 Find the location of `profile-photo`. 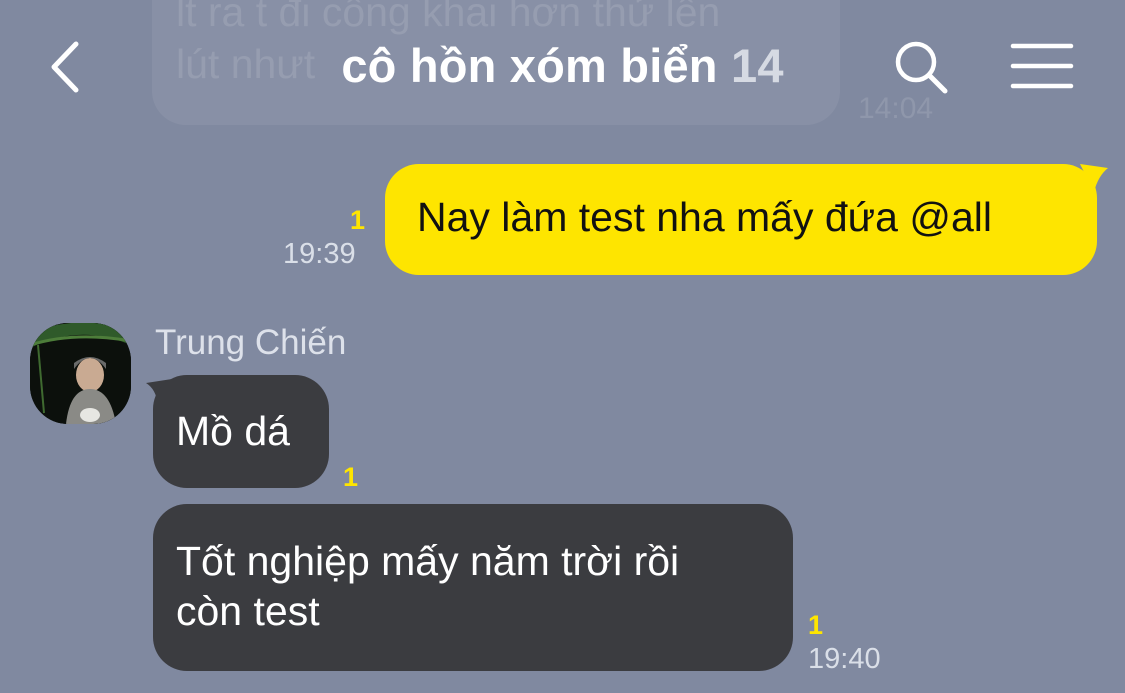

profile-photo is located at coordinates (80, 373).